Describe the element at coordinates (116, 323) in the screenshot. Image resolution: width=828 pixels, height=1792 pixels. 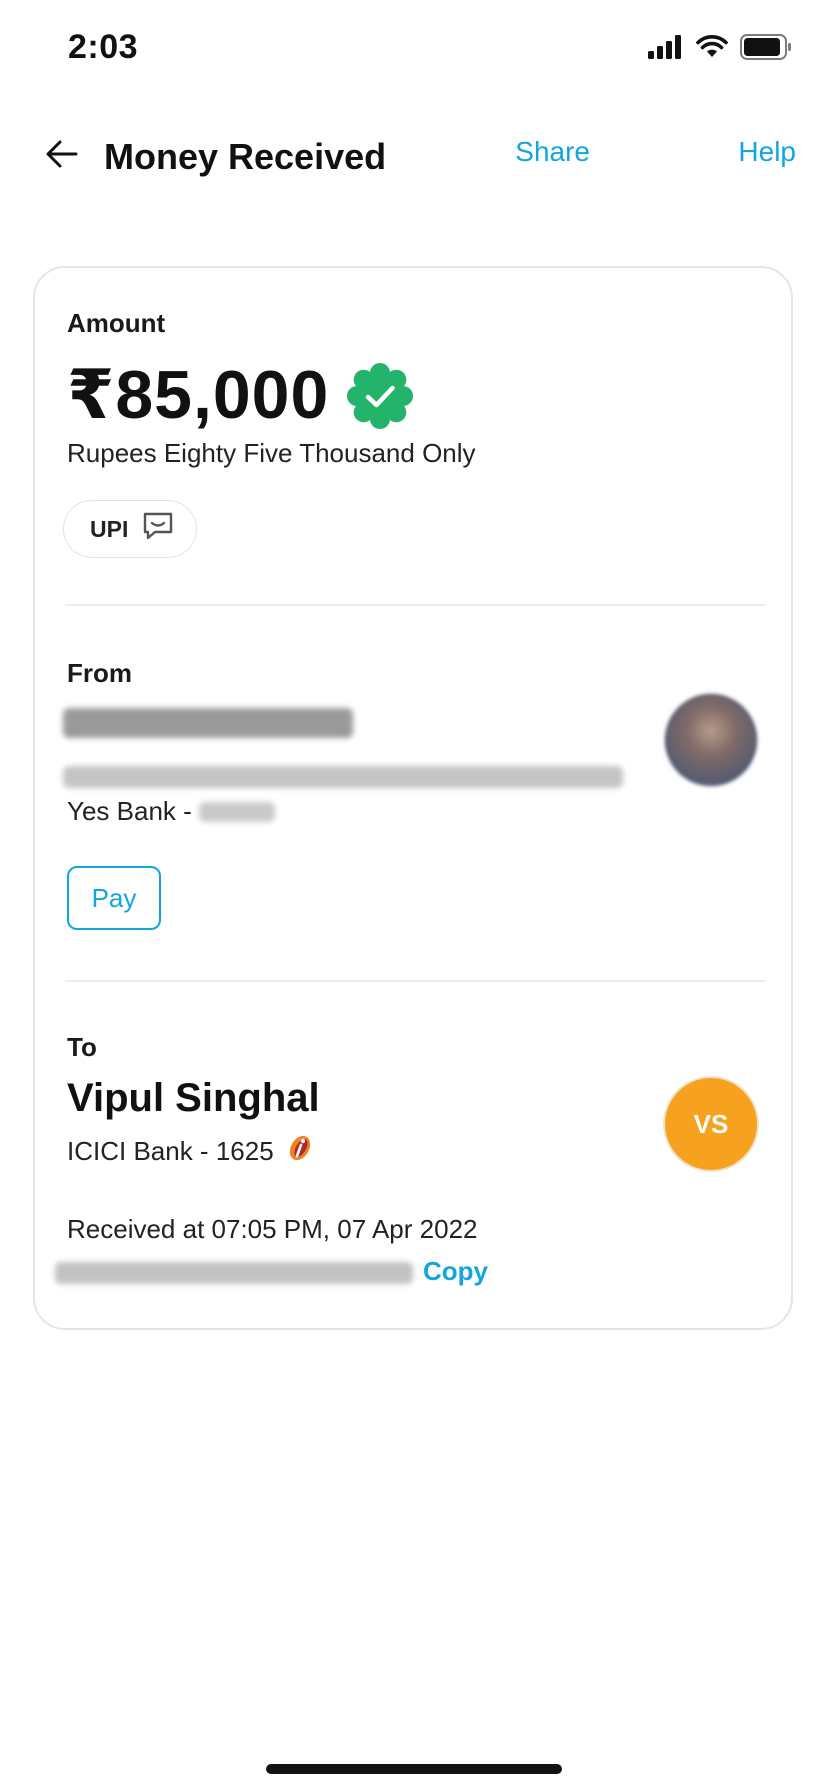
I see `amount-label: Amount` at that location.